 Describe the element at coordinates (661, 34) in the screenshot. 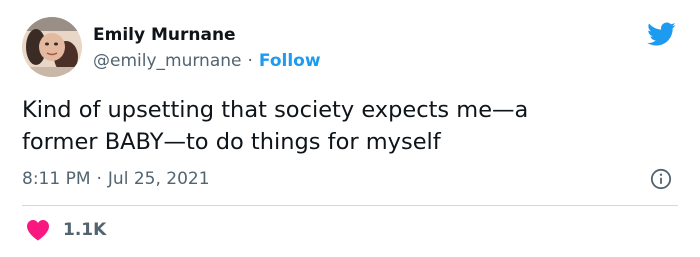

I see `twitter-bird-icon` at that location.